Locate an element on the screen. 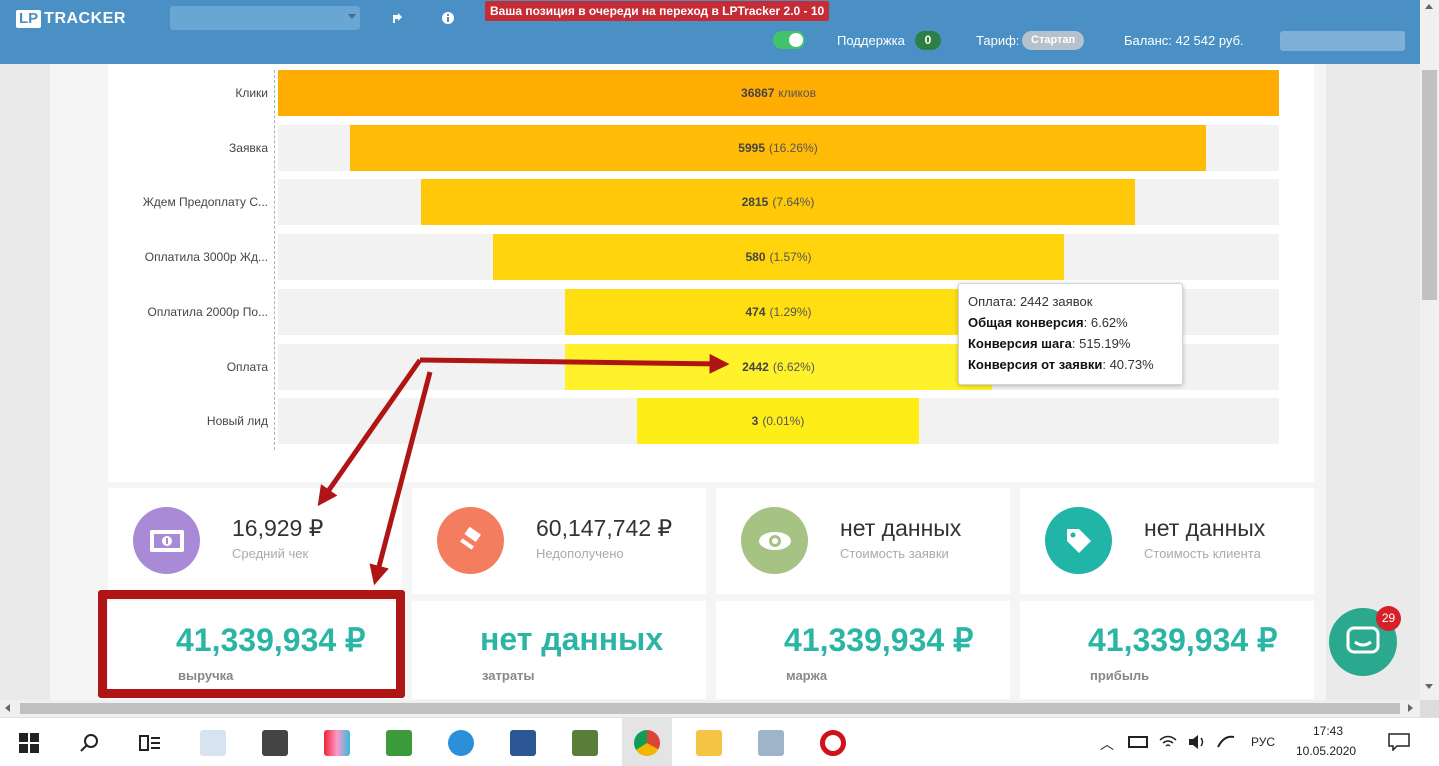 Image resolution: width=1439 pixels, height=766 pixels. tooltip-line-step-conversion: Конверсия шага: 515.19% is located at coordinates (1070, 343).